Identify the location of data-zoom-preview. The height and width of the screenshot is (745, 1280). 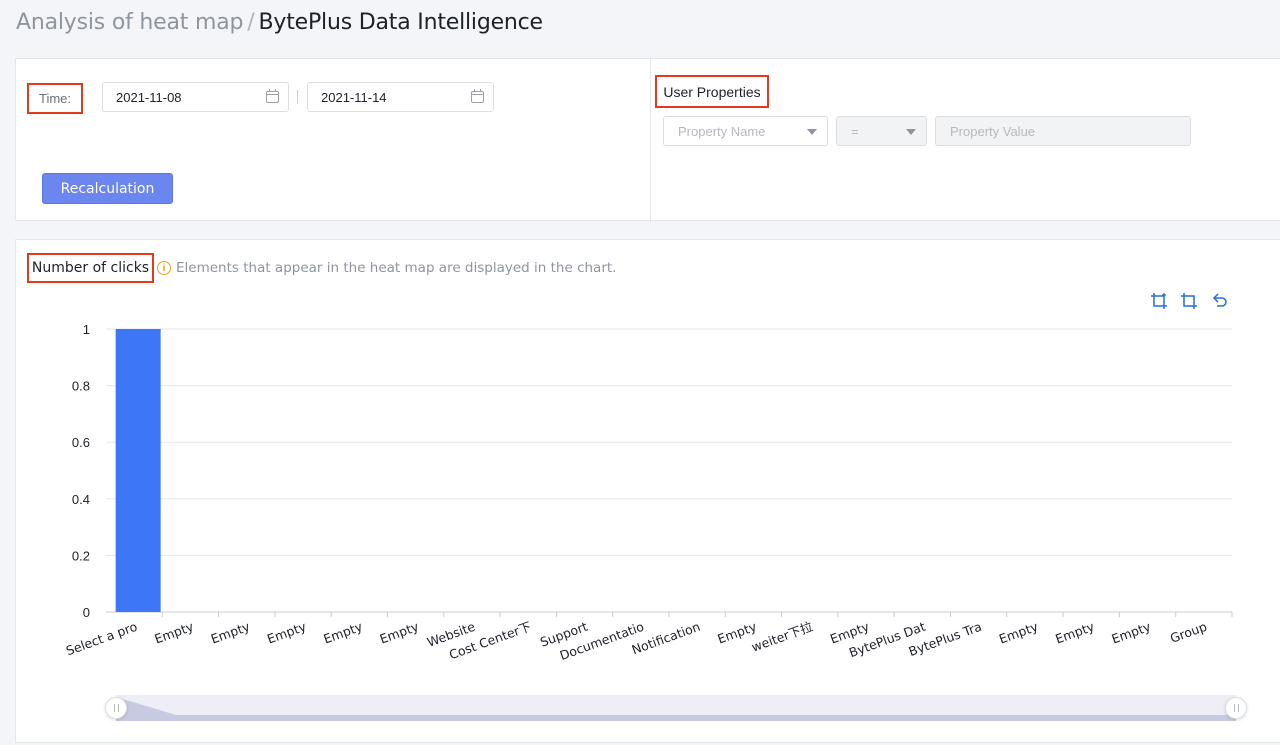
(676, 709).